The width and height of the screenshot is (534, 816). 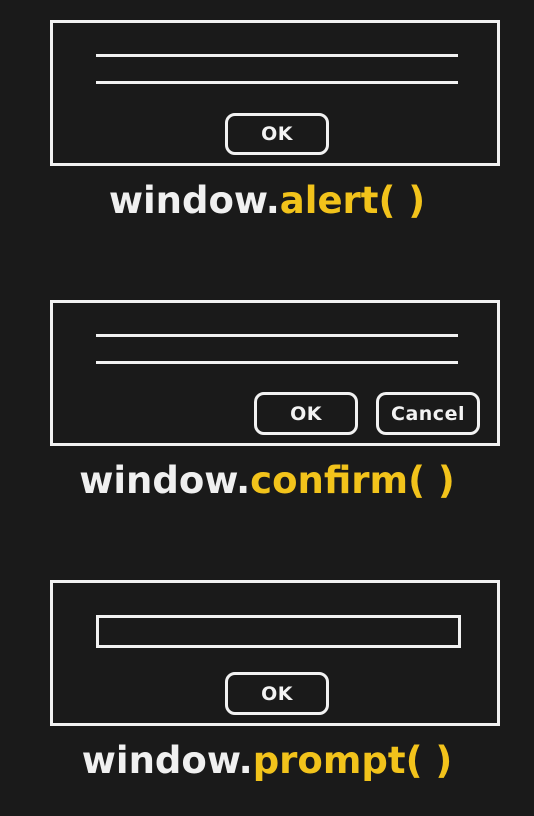 What do you see at coordinates (277, 134) in the screenshot?
I see `alert-ok-button: OK` at bounding box center [277, 134].